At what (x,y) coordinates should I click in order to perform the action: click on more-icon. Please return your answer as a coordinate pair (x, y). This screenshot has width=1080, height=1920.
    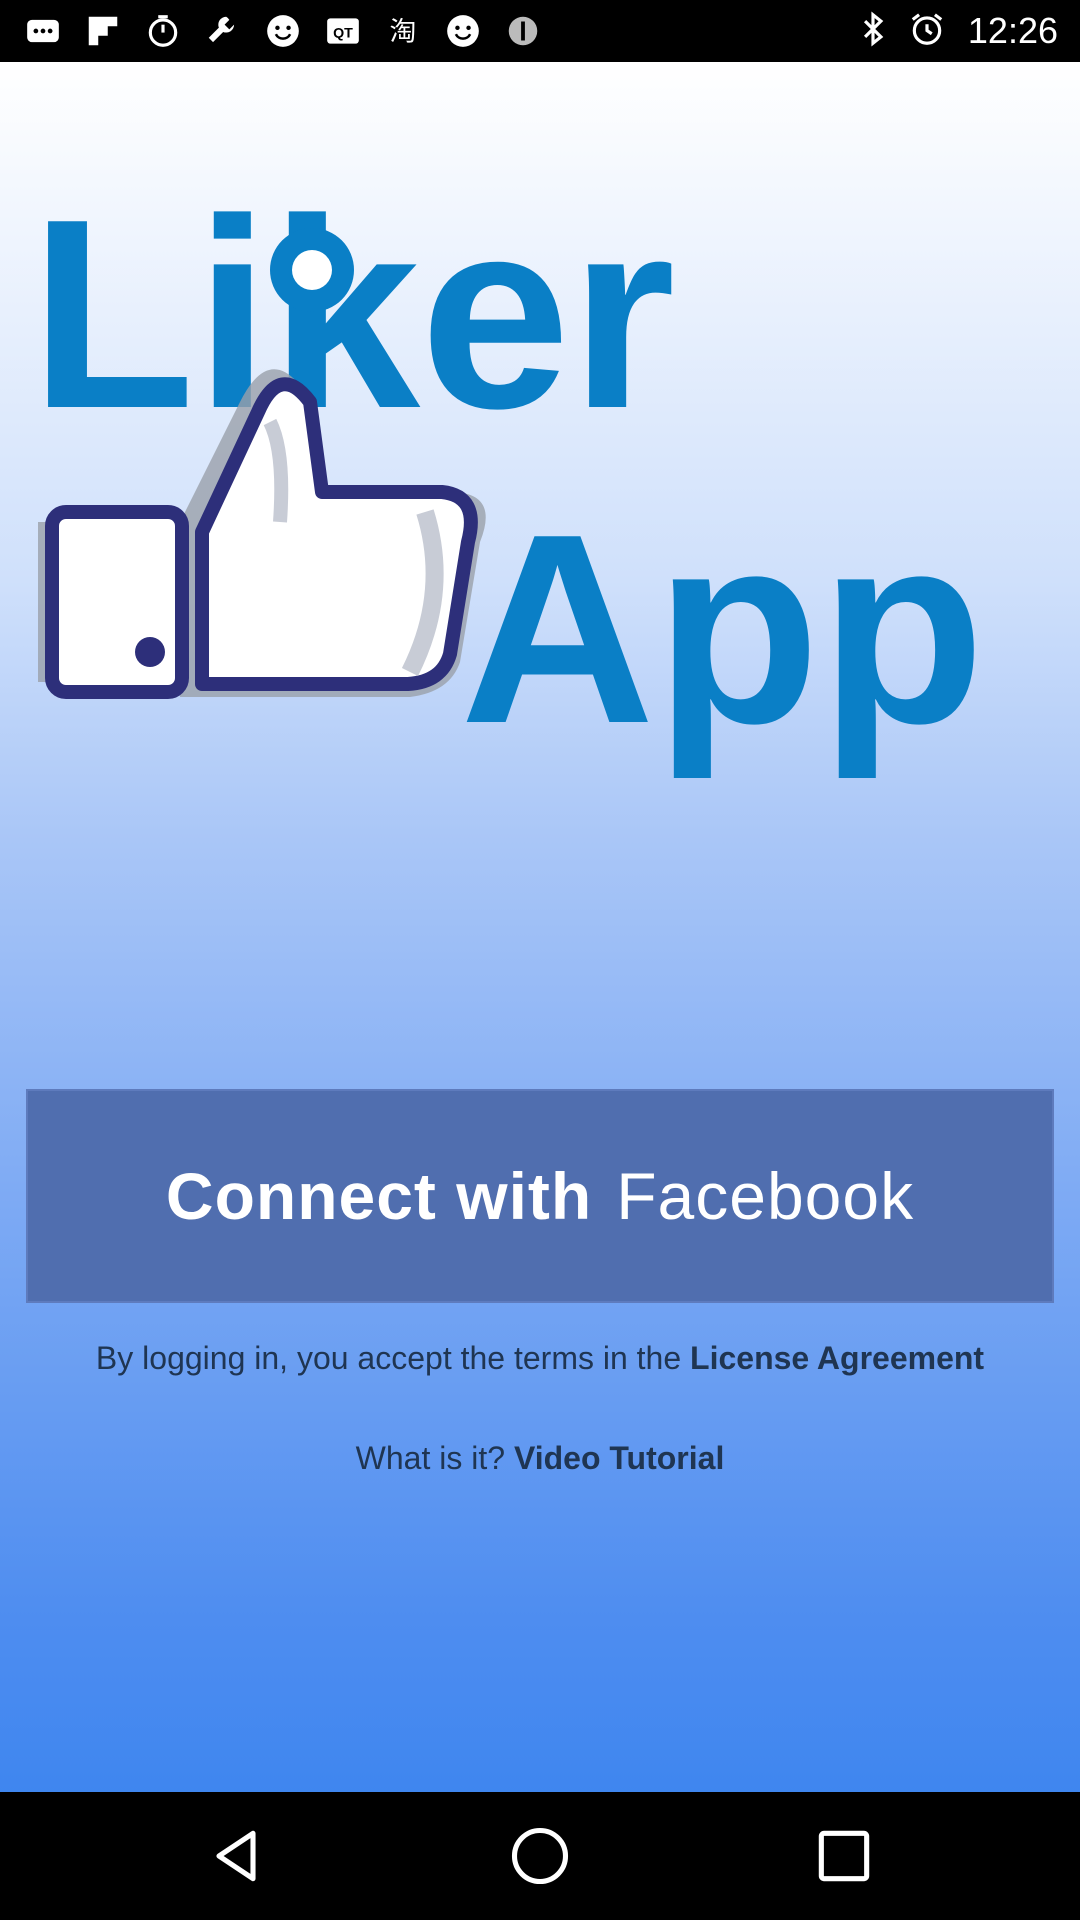
    Looking at the image, I should click on (43, 31).